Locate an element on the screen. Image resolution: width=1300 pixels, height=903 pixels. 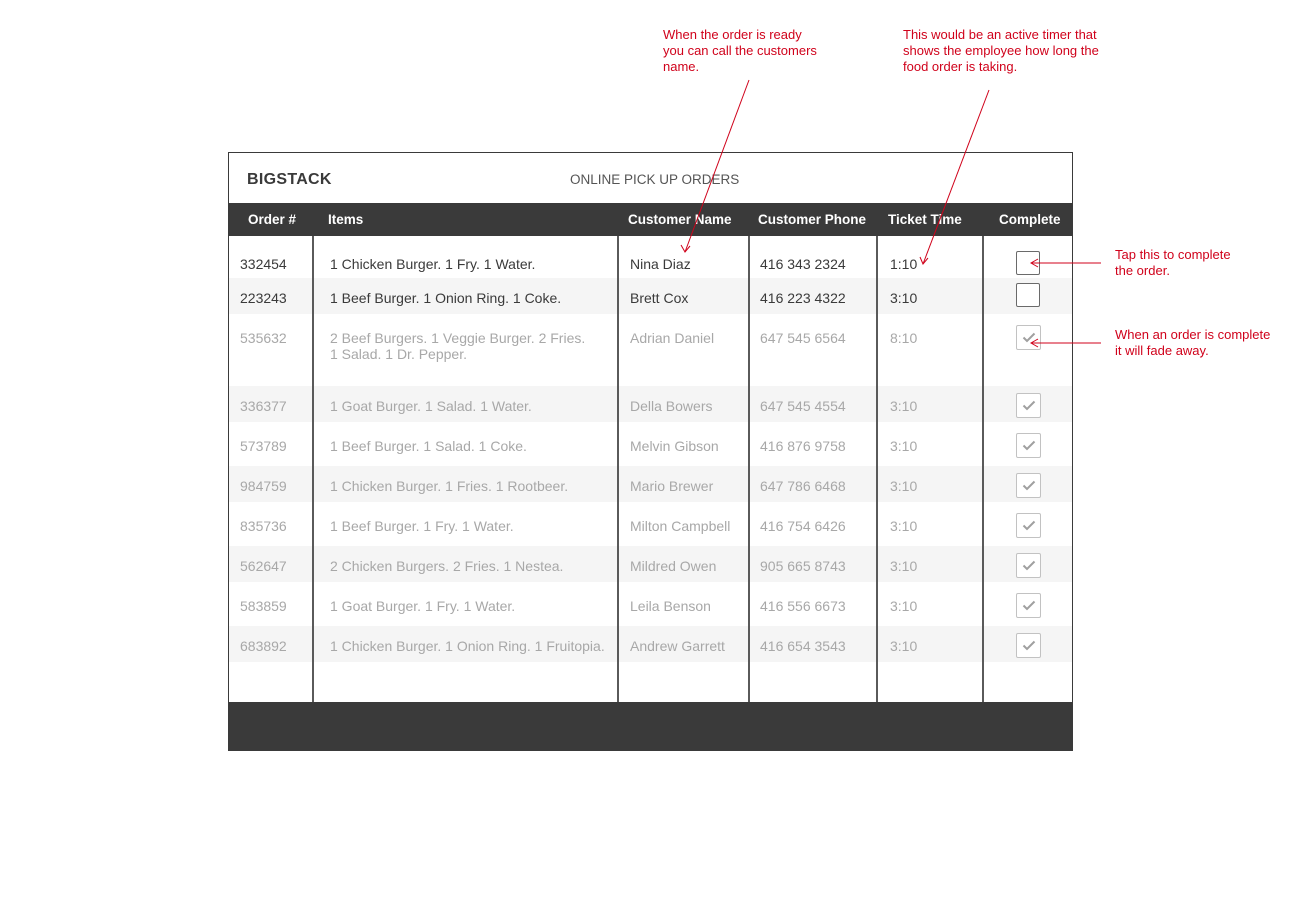
order-items: 1 Beef Burger. 1 Salad. 1 Coke. is located at coordinates (428, 446).